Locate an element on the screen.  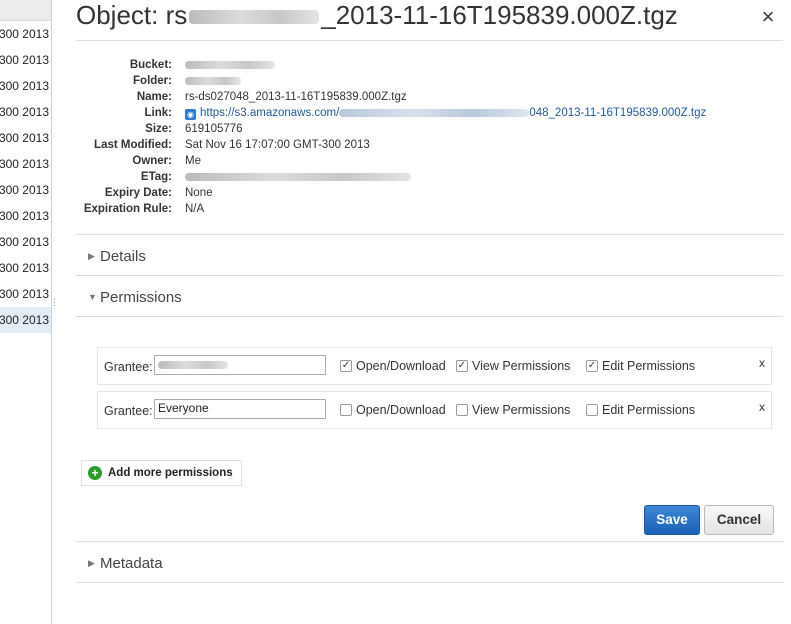
open-download-checkbox: ✓ is located at coordinates (346, 366).